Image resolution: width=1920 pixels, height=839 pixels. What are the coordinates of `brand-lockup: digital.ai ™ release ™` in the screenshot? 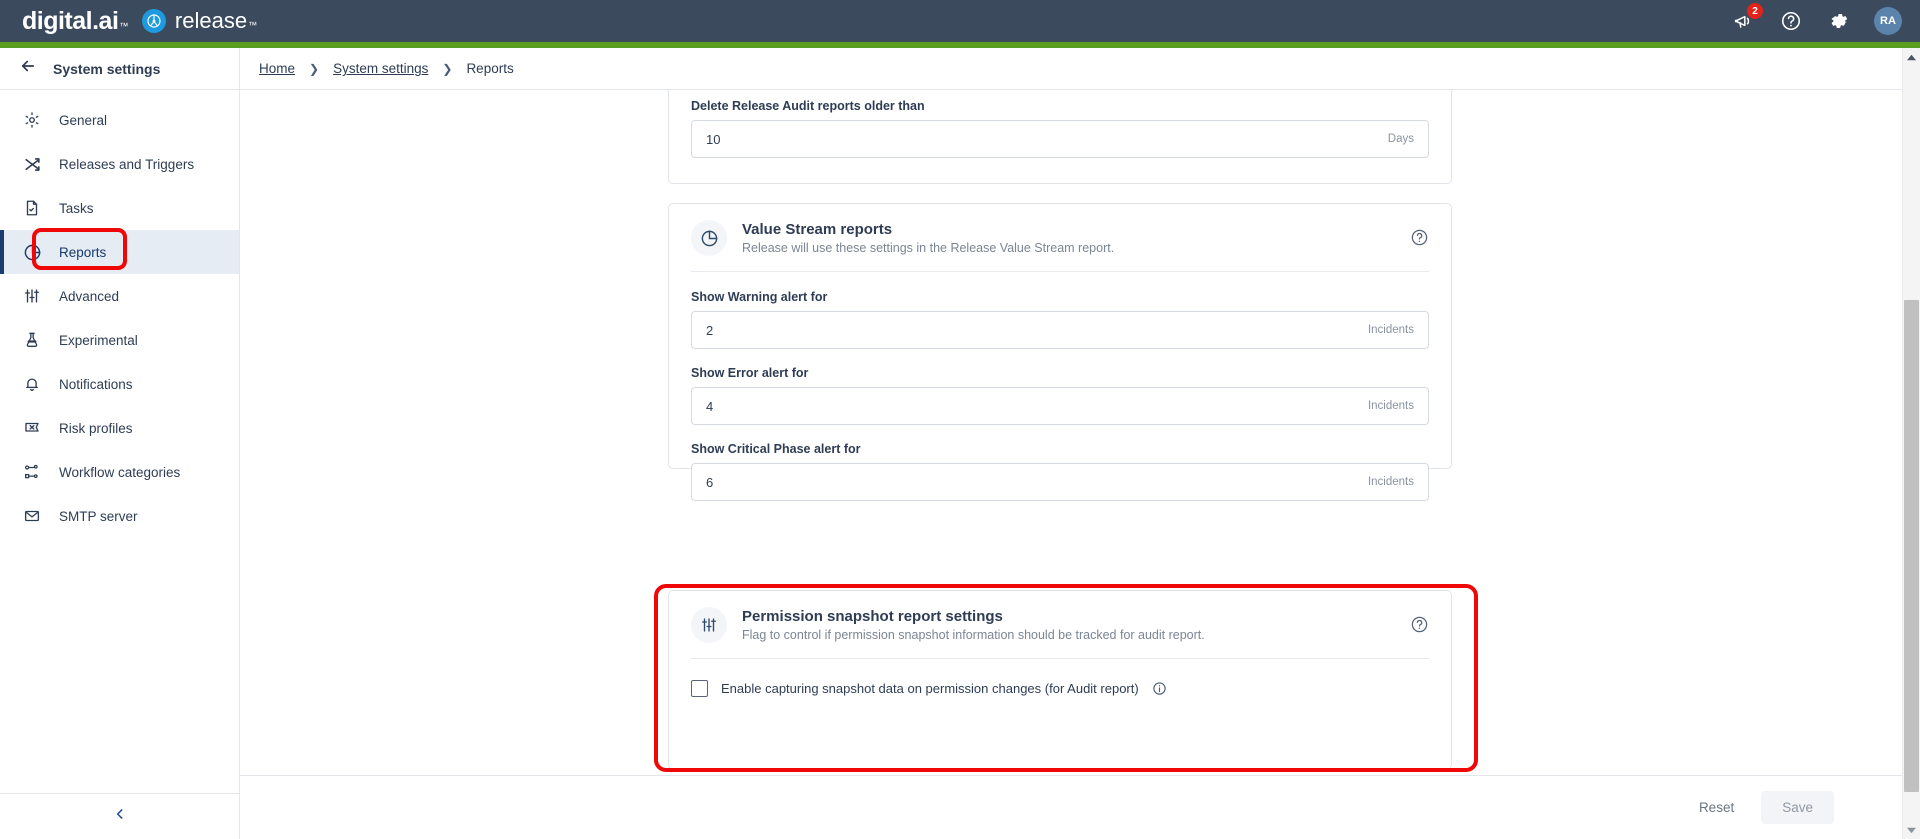 It's located at (139, 21).